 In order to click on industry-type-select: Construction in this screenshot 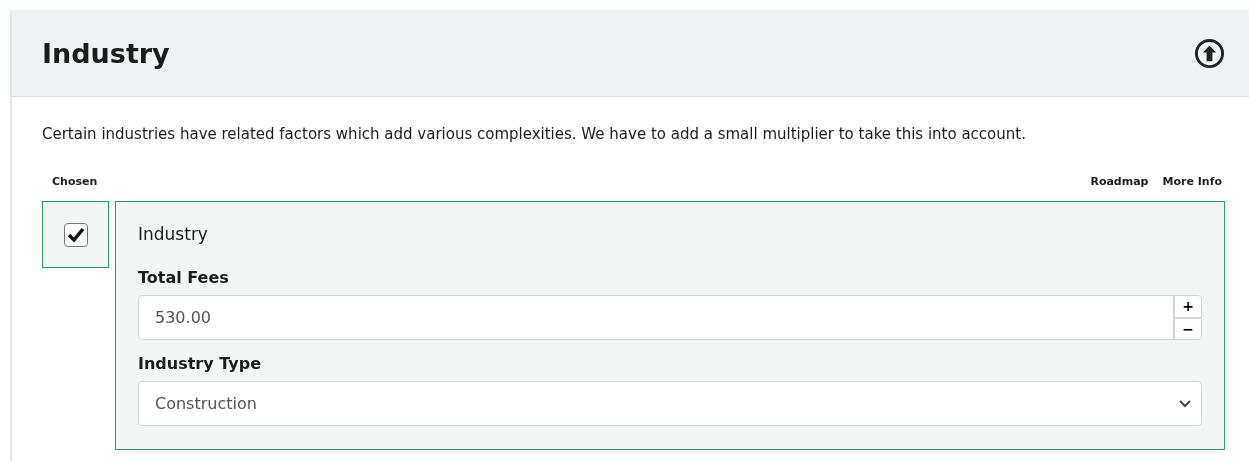, I will do `click(670, 403)`.